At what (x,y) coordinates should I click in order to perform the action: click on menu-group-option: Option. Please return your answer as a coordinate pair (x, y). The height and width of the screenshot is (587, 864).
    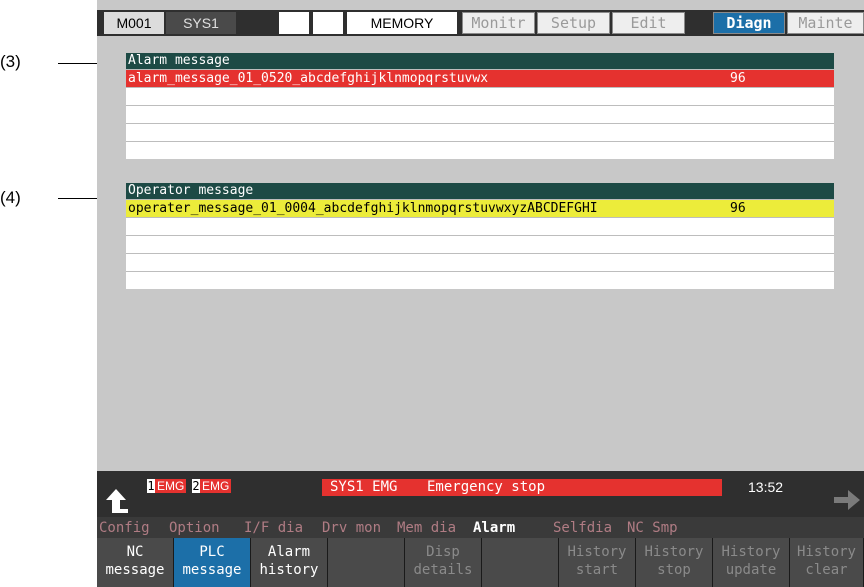
    Looking at the image, I should click on (194, 528).